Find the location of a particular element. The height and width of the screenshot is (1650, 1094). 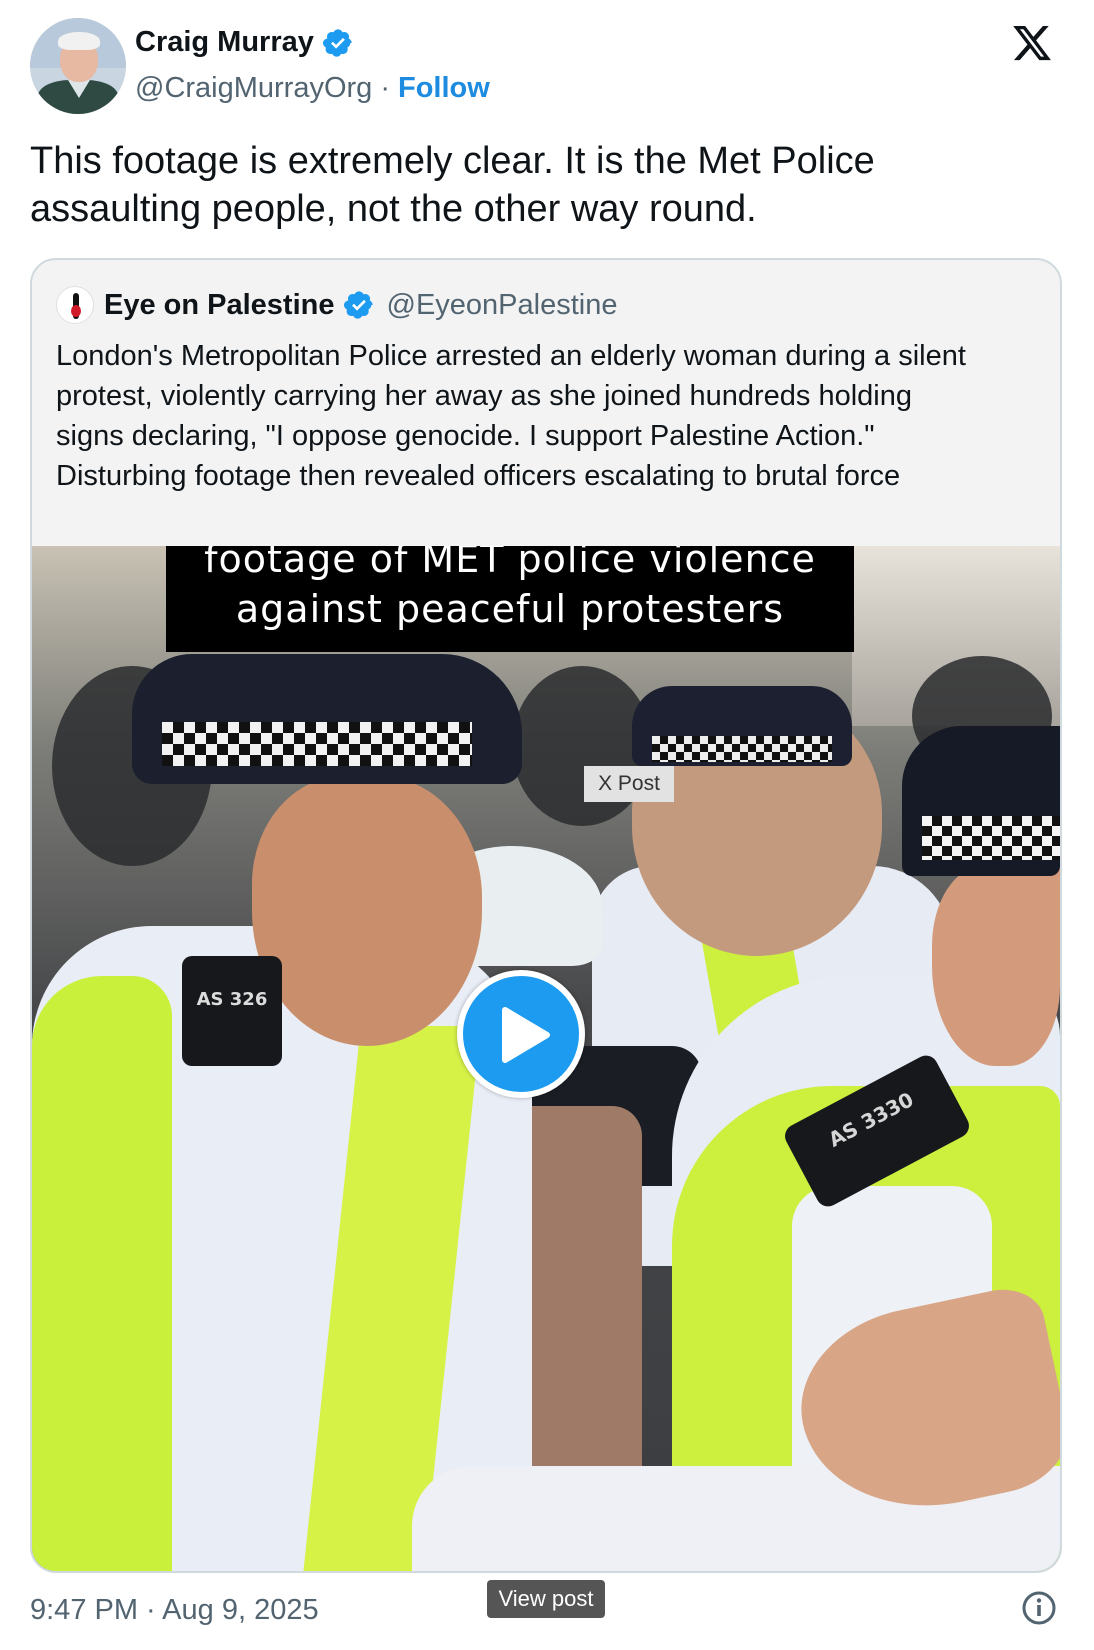

quoted-author-display-name: Eye on Palestine is located at coordinates (219, 305).